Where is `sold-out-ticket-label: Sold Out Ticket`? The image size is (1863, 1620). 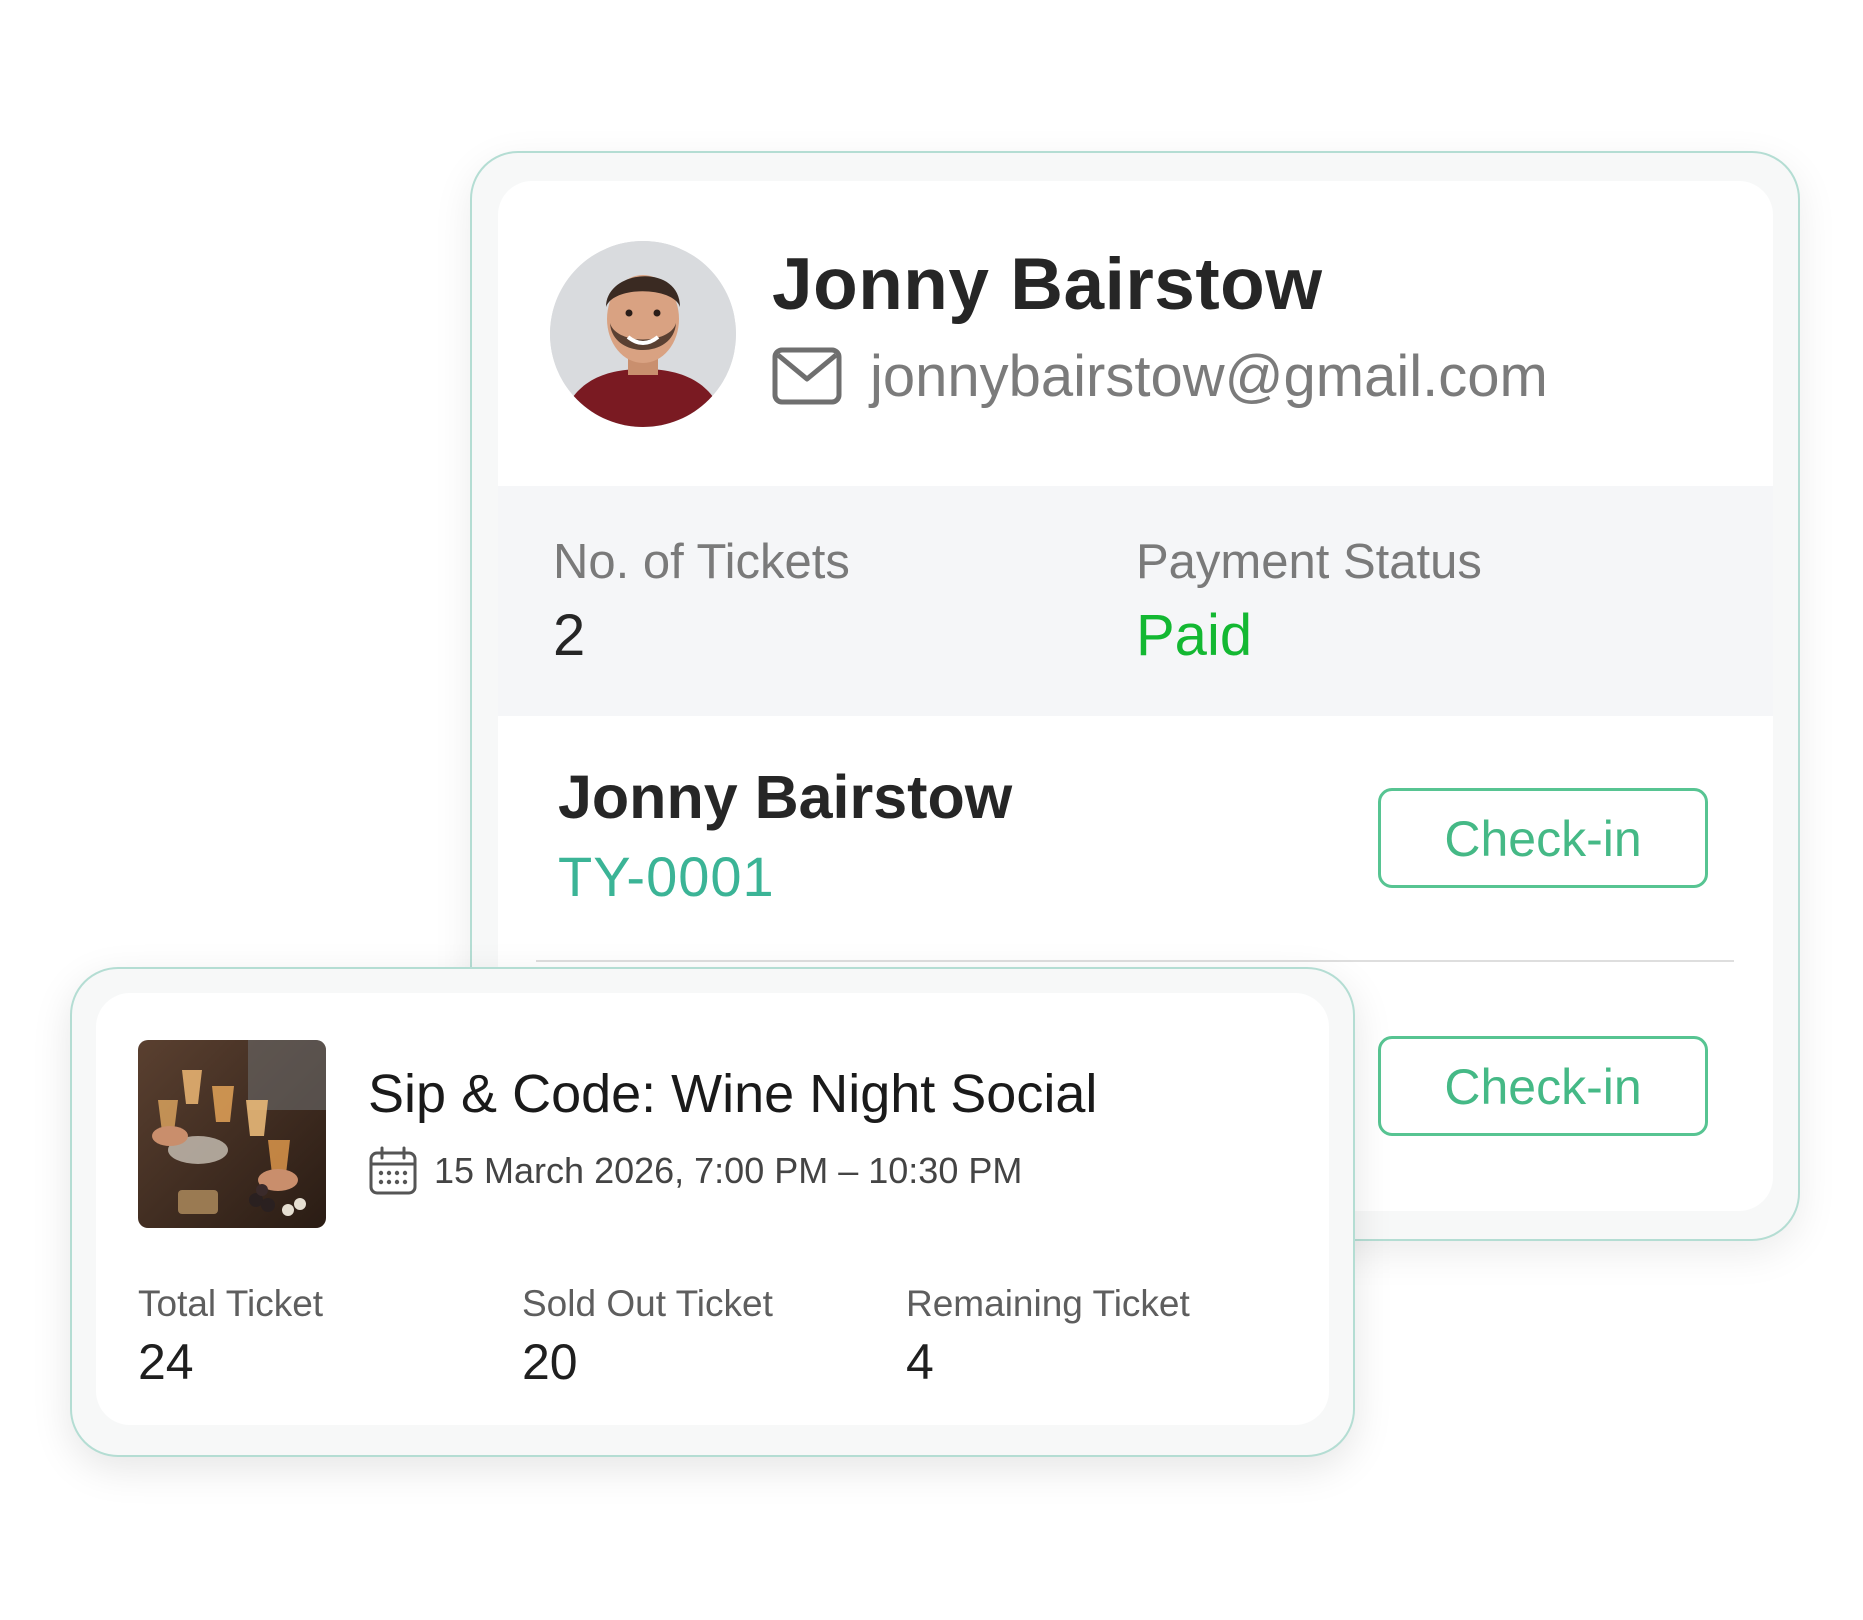 sold-out-ticket-label: Sold Out Ticket is located at coordinates (647, 1303).